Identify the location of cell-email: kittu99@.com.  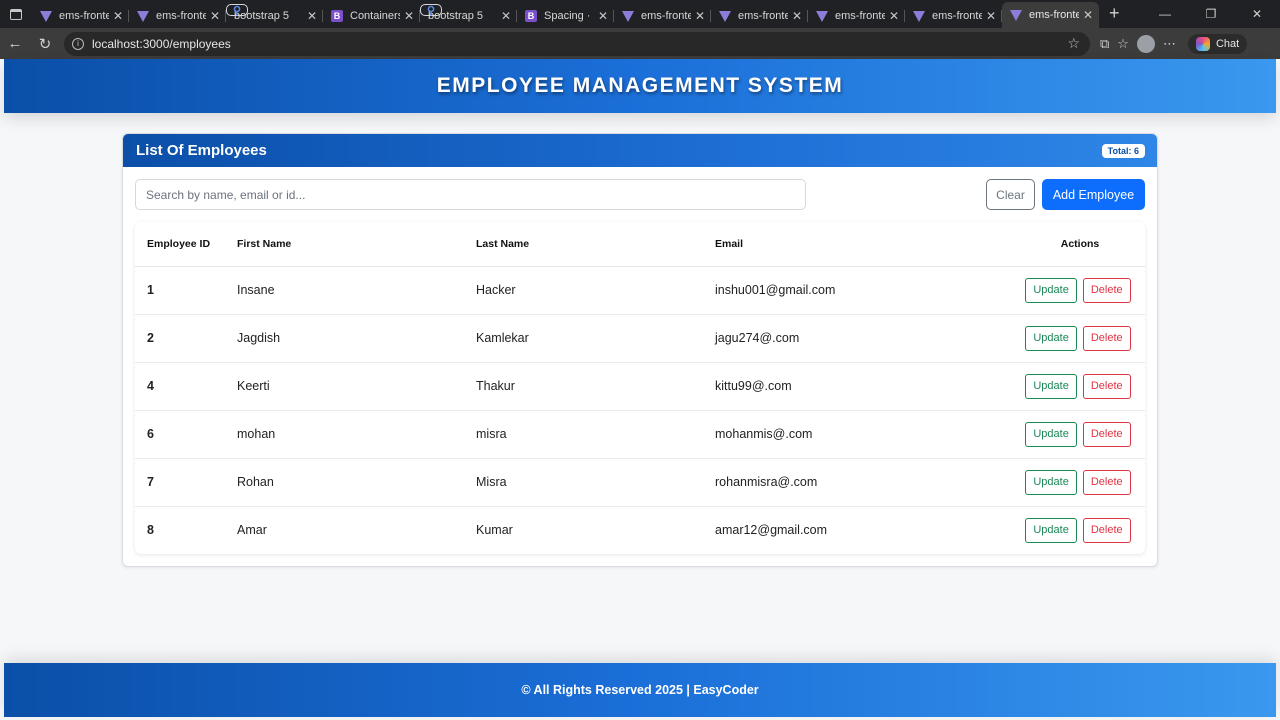
(830, 386).